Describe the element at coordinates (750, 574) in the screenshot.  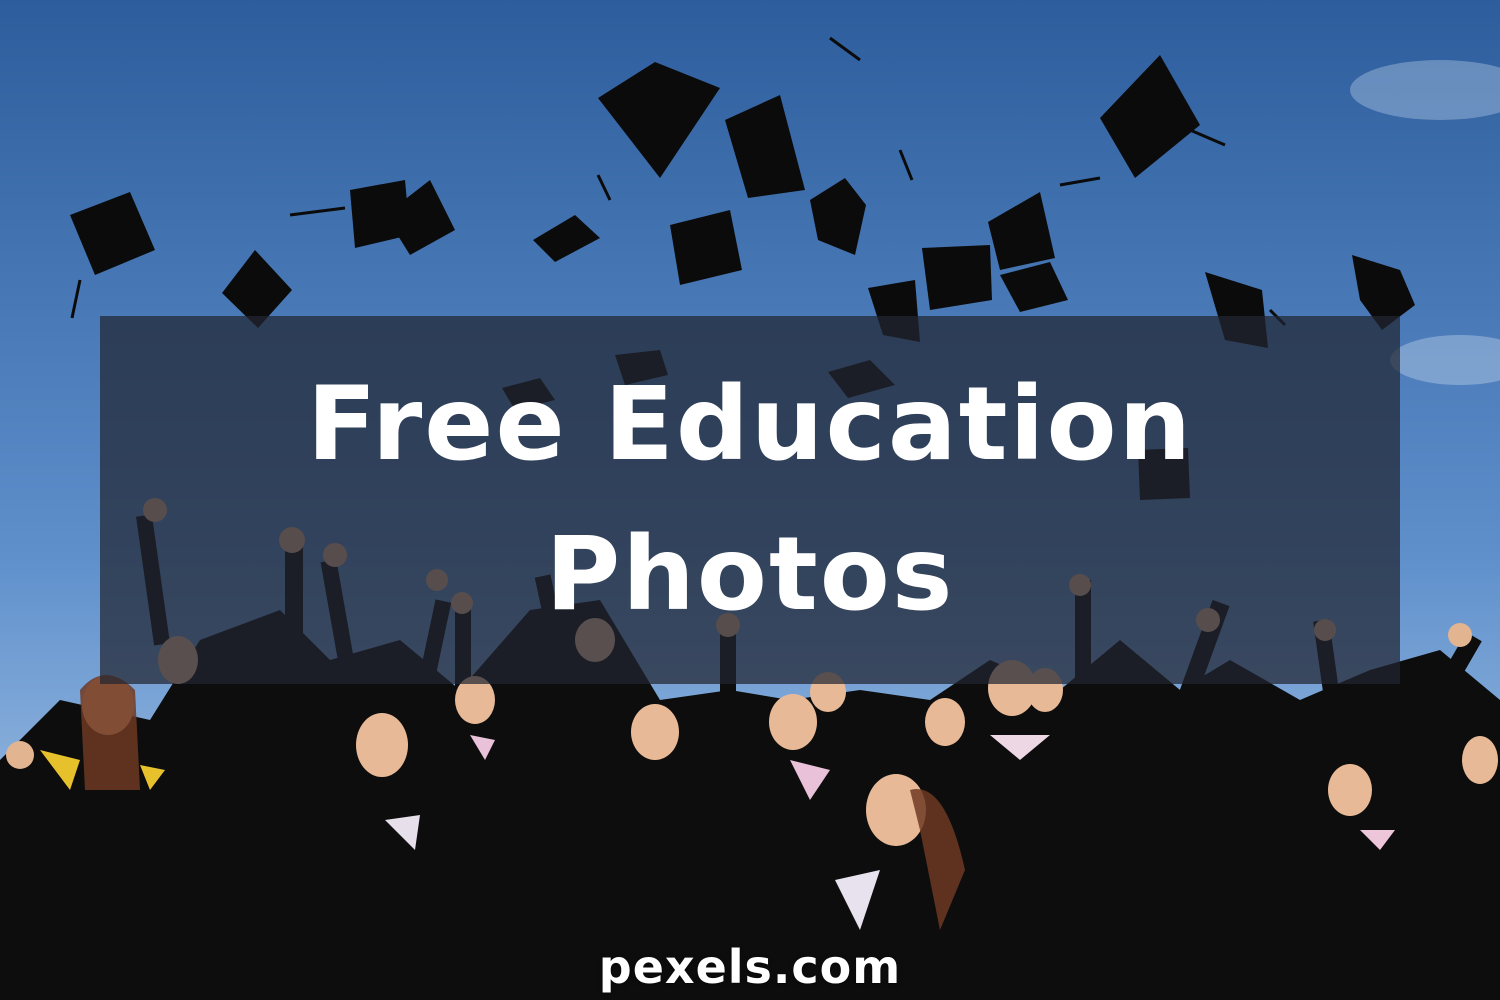
I see `page-title-line-2: Photos` at that location.